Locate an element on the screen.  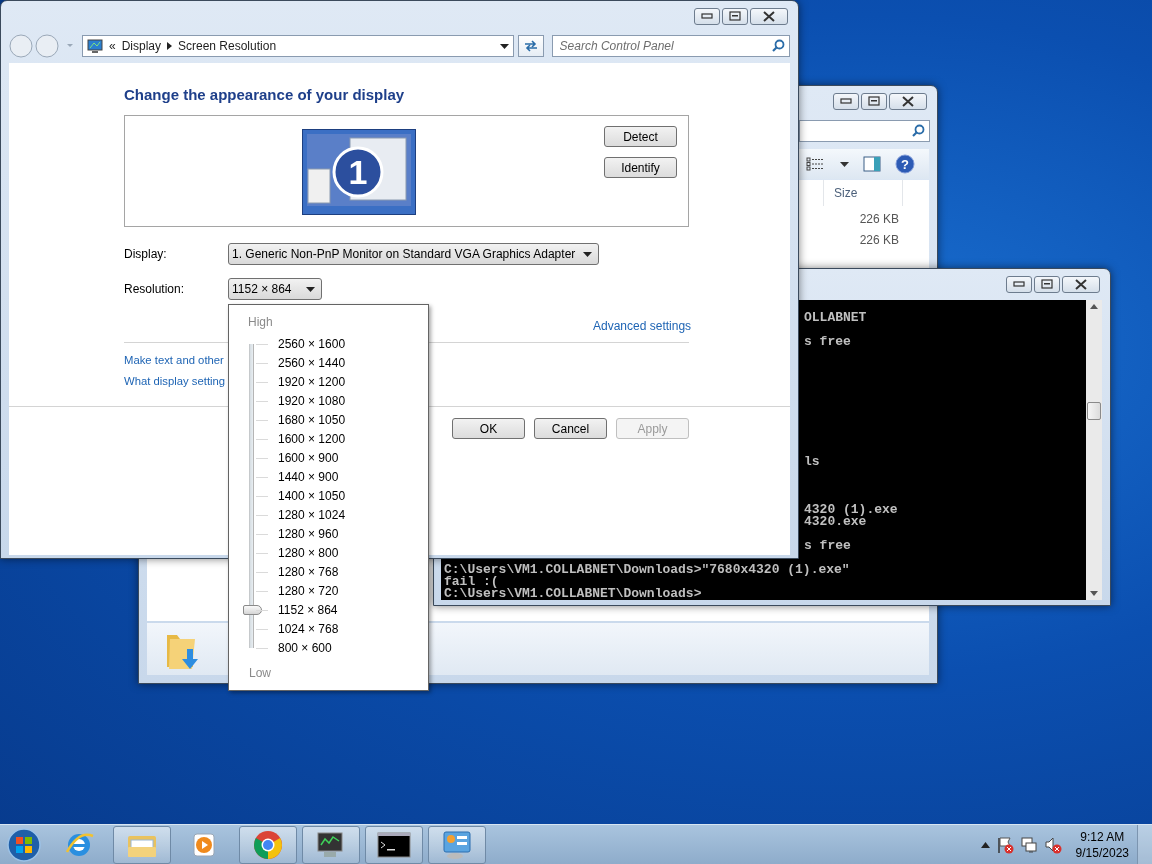
page-heading: Change the appearance of your display is located at coordinates (265, 94).